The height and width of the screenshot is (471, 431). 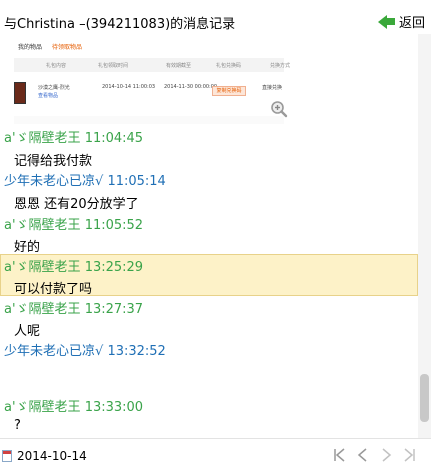 I want to click on message-header: a'ゞ隔壁老王 11:05:52, so click(x=74, y=225).